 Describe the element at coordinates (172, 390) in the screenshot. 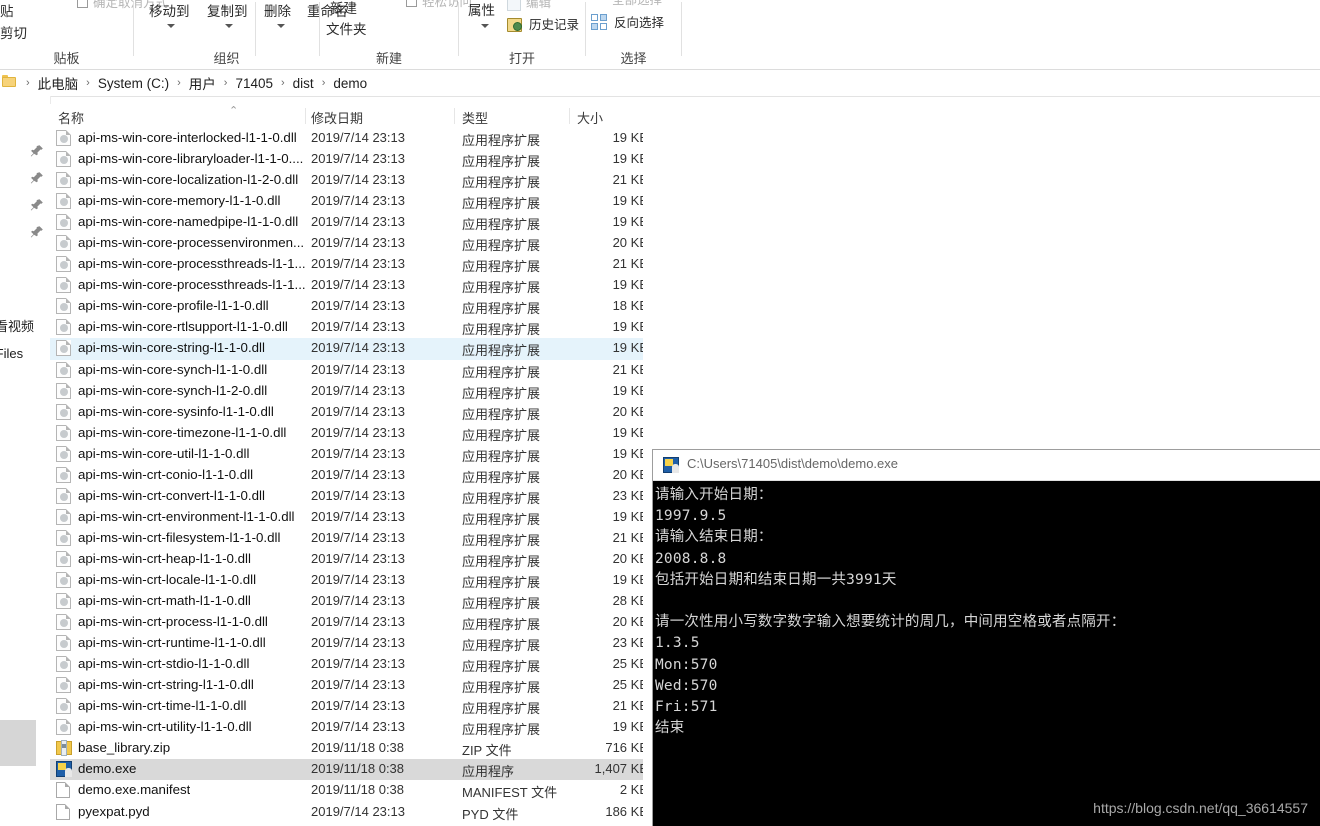

I see `file-name: api-ms-win-core-synch-l1-2-0.dll` at that location.